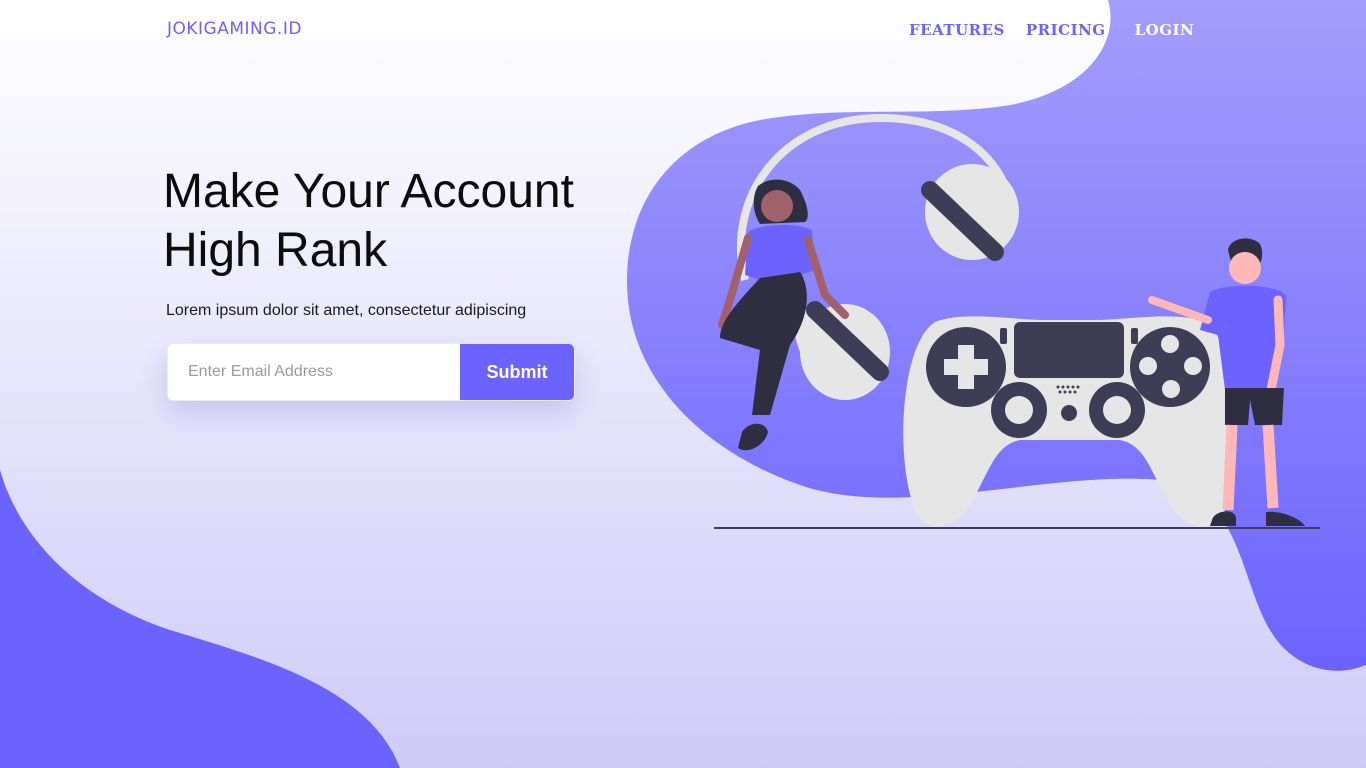 Image resolution: width=1366 pixels, height=768 pixels. I want to click on email-input, so click(314, 372).